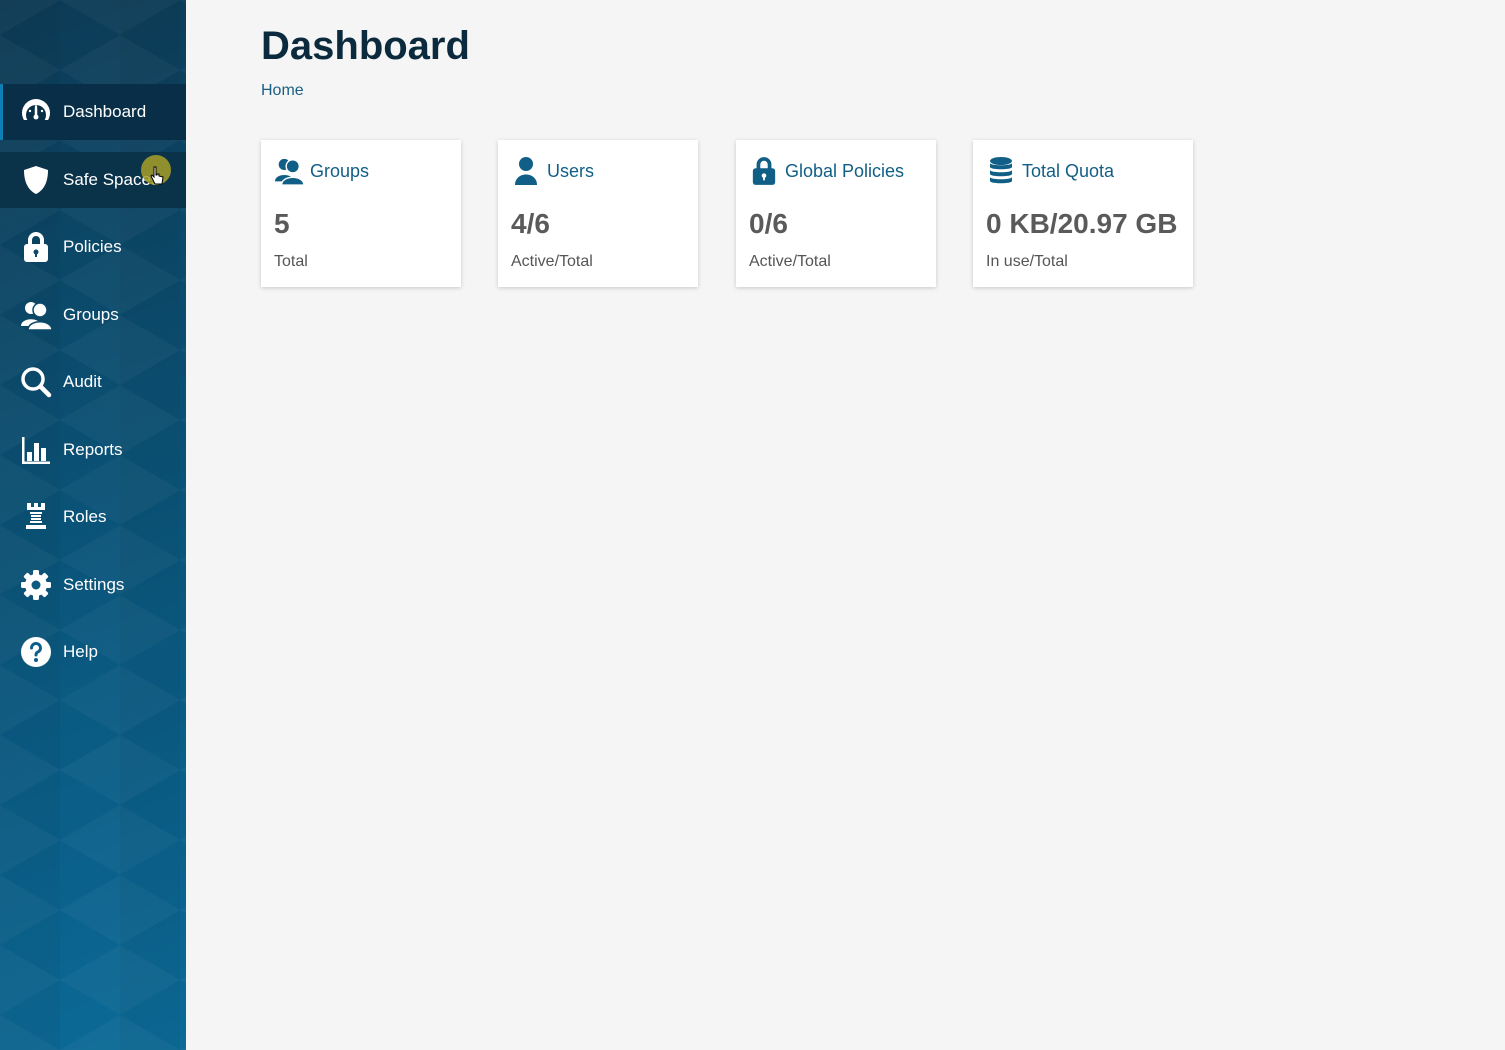  I want to click on card-title: Global Policies, so click(845, 170).